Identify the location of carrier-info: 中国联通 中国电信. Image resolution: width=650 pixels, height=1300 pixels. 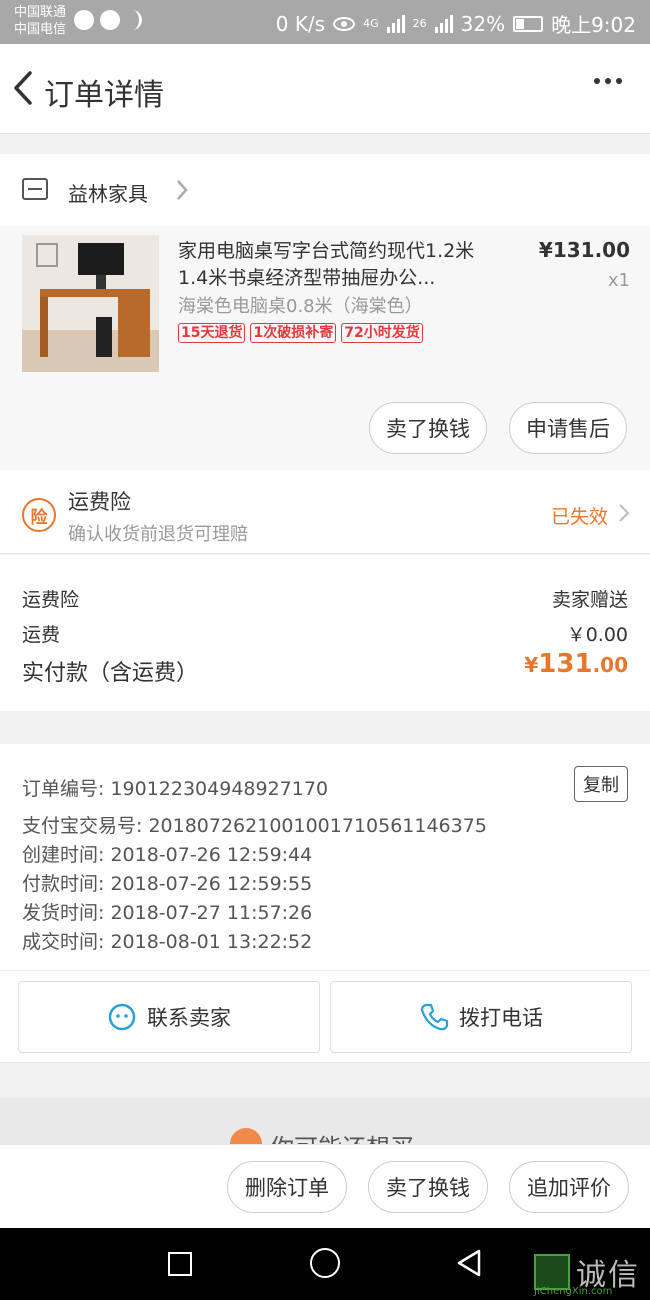
(40, 21).